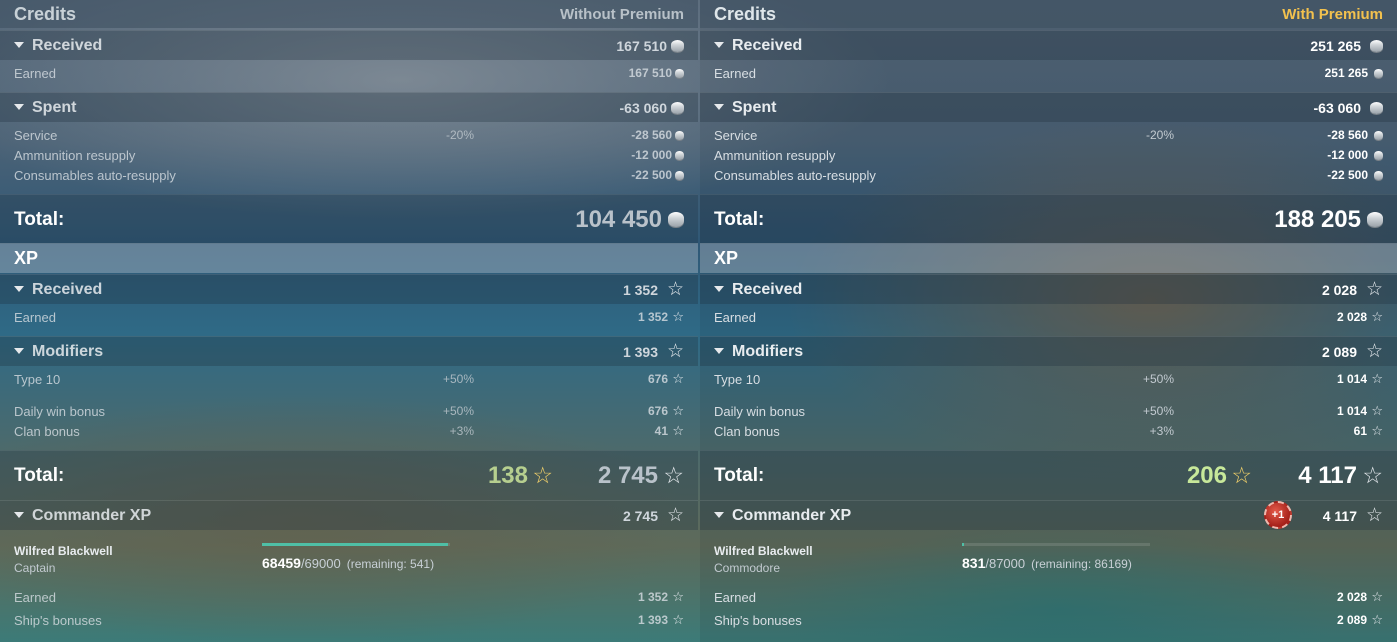  I want to click on row-value: -28 560, so click(1347, 135).